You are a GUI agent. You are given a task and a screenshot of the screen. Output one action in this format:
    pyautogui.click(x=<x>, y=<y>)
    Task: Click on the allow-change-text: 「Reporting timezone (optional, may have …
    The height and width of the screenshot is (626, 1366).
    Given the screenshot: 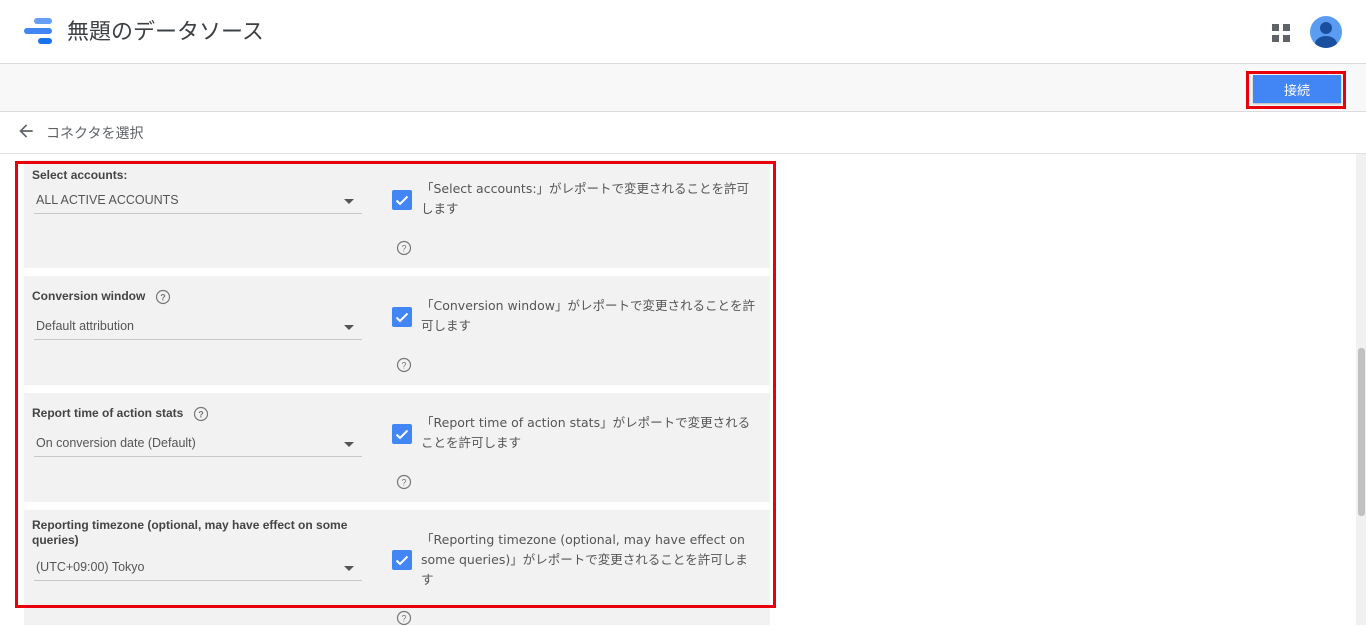 What is the action you would take?
    pyautogui.click(x=584, y=559)
    